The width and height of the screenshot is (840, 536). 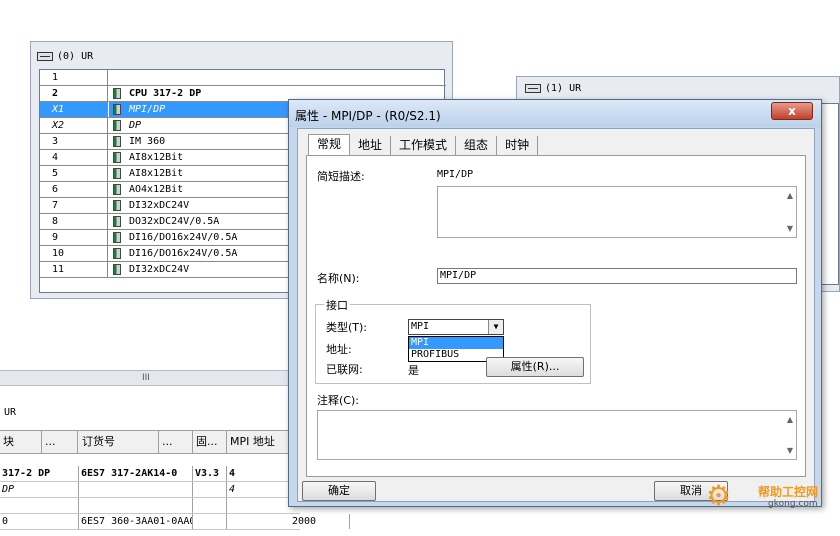 I want to click on rack-row: 1, so click(x=243, y=78).